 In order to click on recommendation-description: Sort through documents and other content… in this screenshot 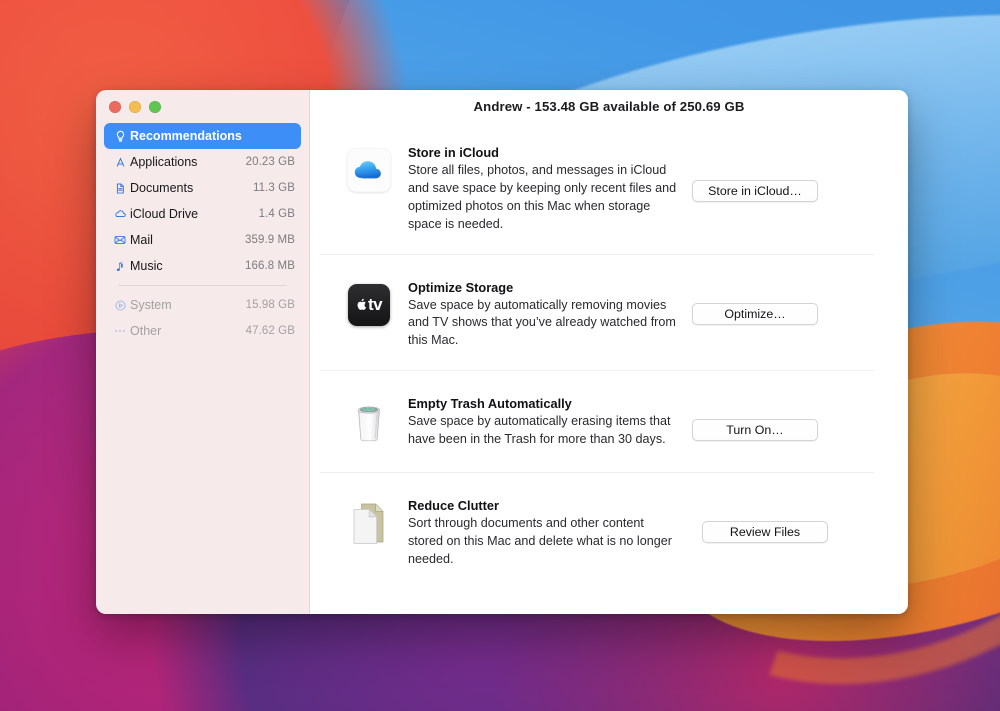, I will do `click(540, 541)`.